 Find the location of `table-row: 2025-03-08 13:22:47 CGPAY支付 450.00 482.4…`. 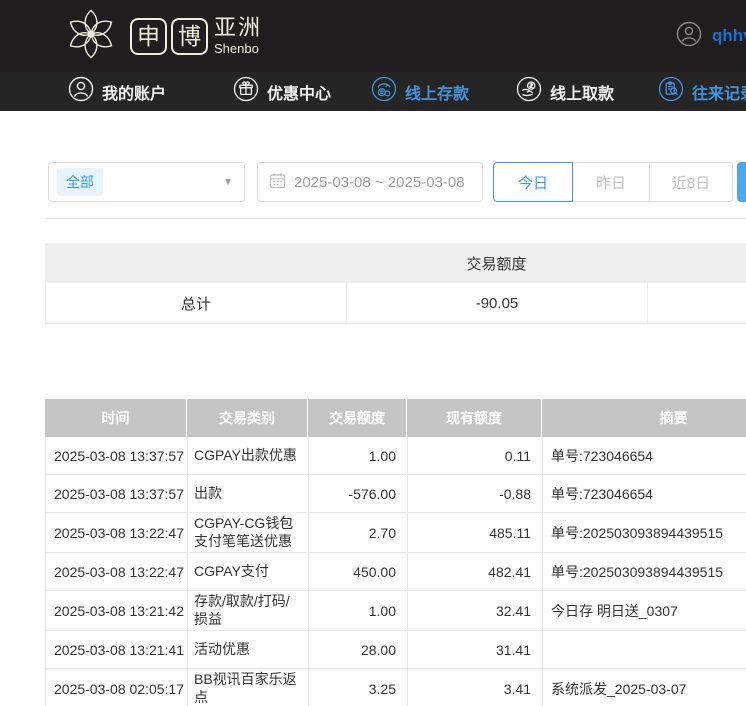

table-row: 2025-03-08 13:22:47 CGPAY支付 450.00 482.4… is located at coordinates (395, 572).